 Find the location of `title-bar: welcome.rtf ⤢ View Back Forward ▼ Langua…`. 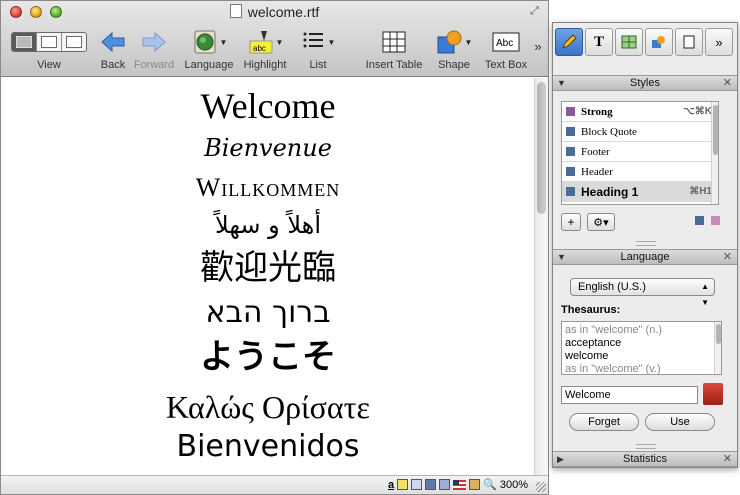

title-bar: welcome.rtf ⤢ View Back Forward ▼ Langua… is located at coordinates (274, 39).